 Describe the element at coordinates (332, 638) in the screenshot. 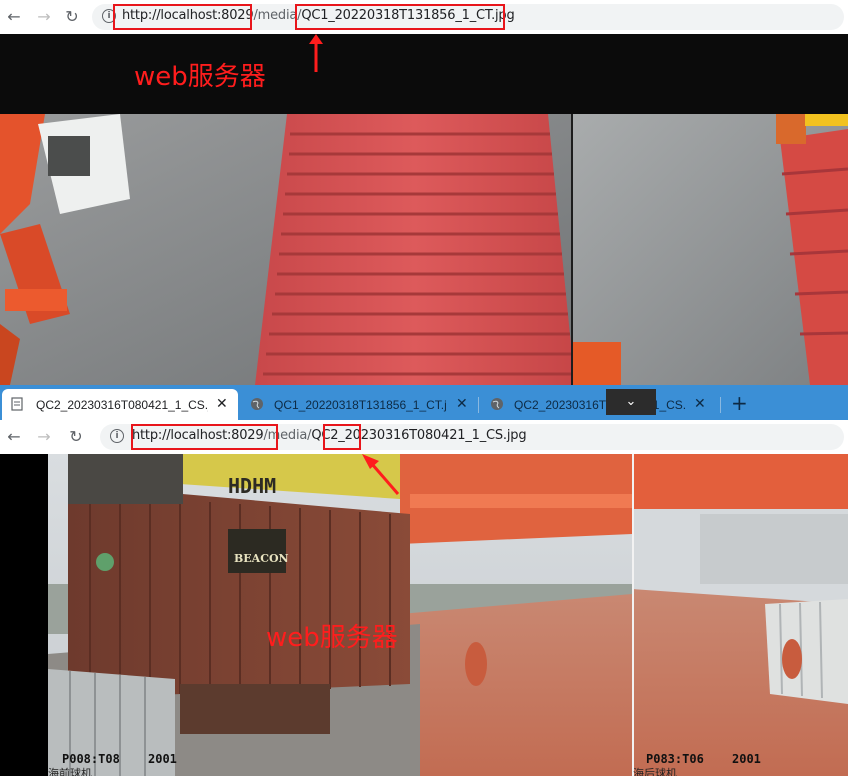

I see `annotation-label-bottom: web服务器` at that location.